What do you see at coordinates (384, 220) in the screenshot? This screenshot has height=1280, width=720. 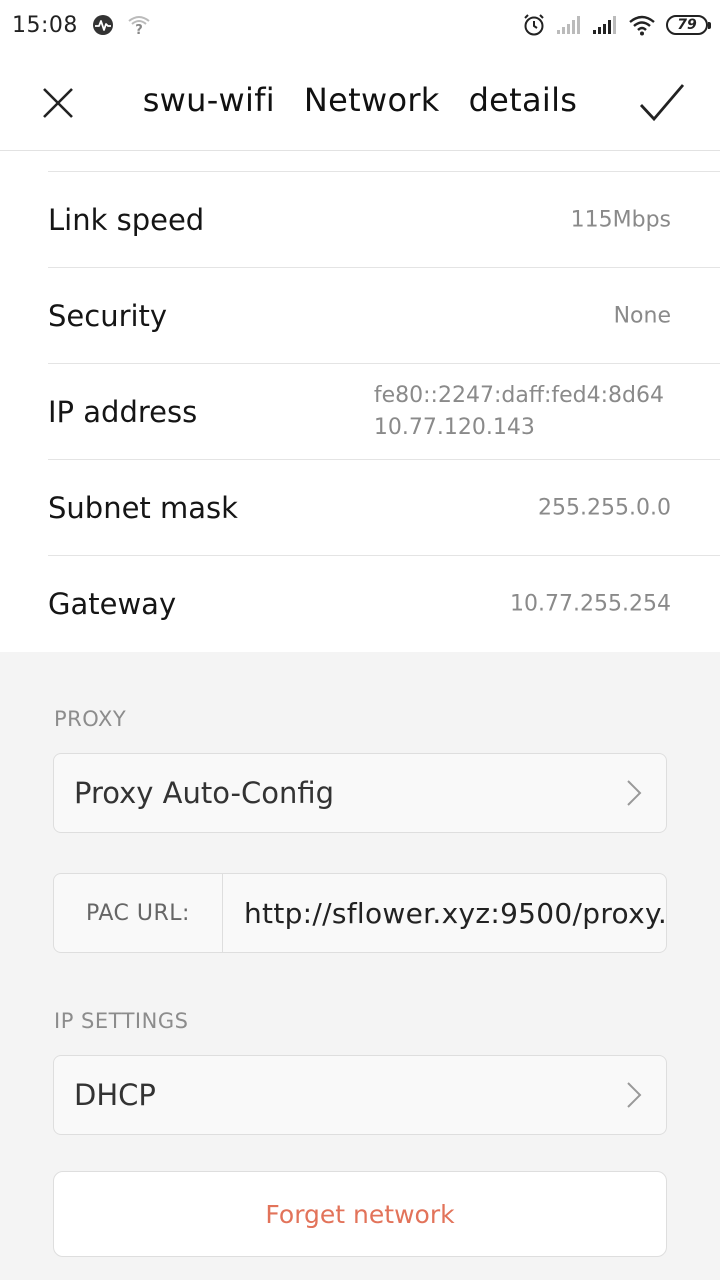 I see `detail-row-link-speed: Link speed 115Mbps` at bounding box center [384, 220].